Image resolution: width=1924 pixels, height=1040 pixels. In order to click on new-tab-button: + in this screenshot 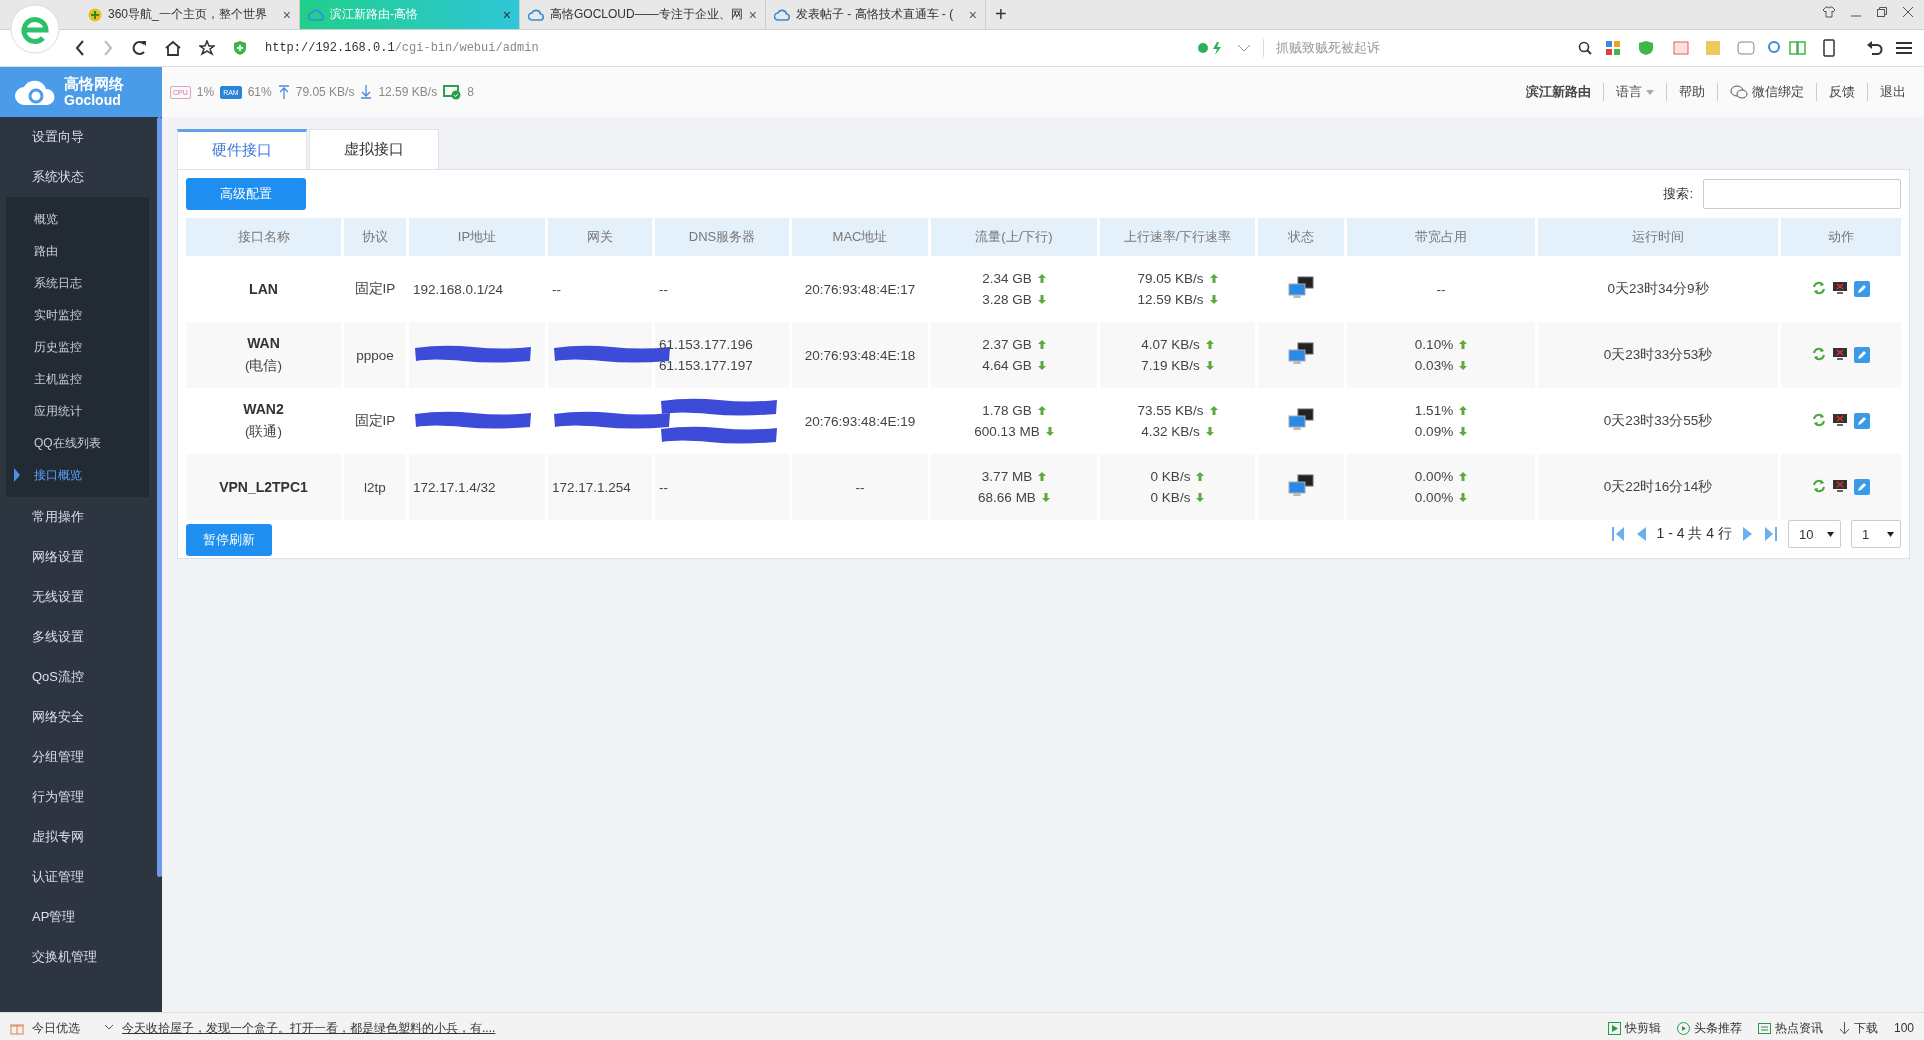, I will do `click(1000, 14)`.